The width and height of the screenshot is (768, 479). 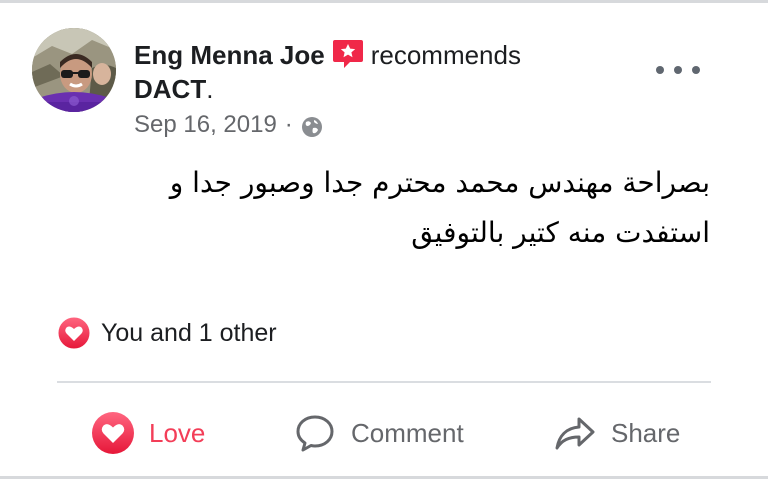 I want to click on top-border, so click(x=384, y=1).